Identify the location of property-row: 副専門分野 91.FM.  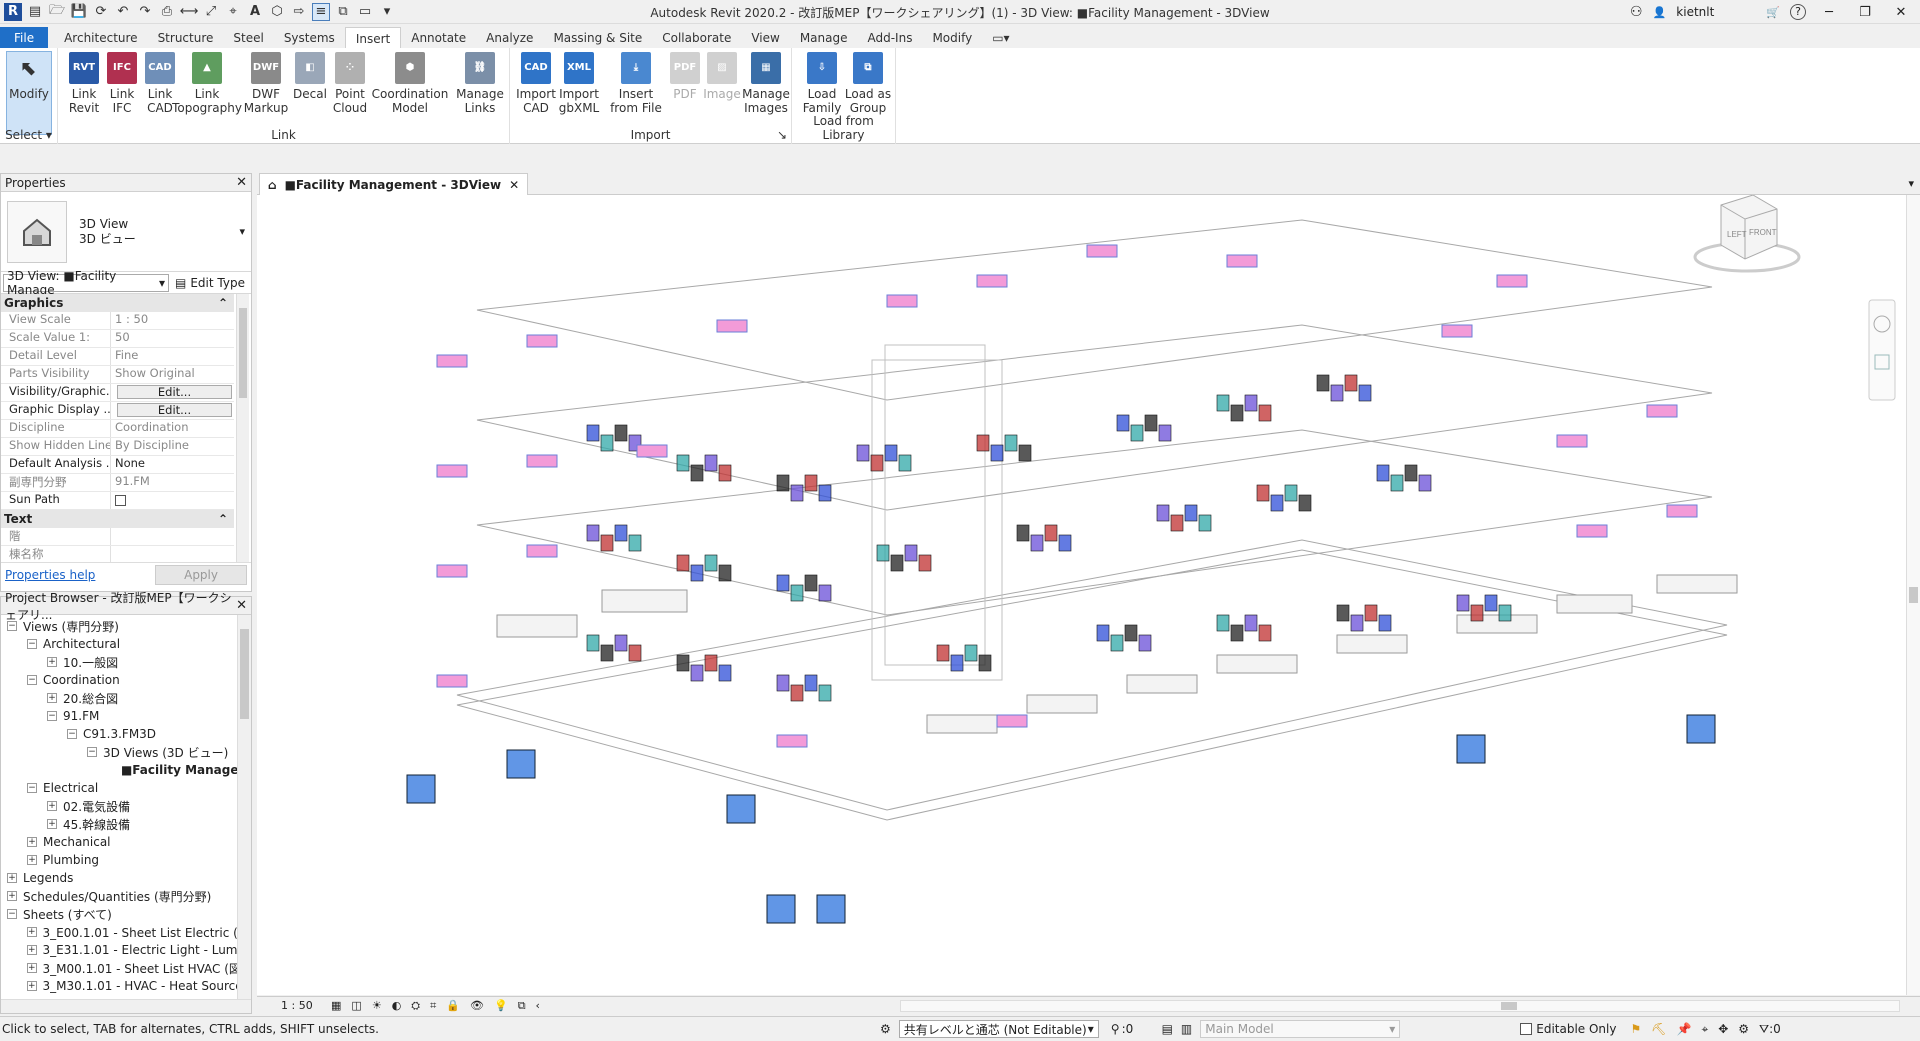
(117, 483).